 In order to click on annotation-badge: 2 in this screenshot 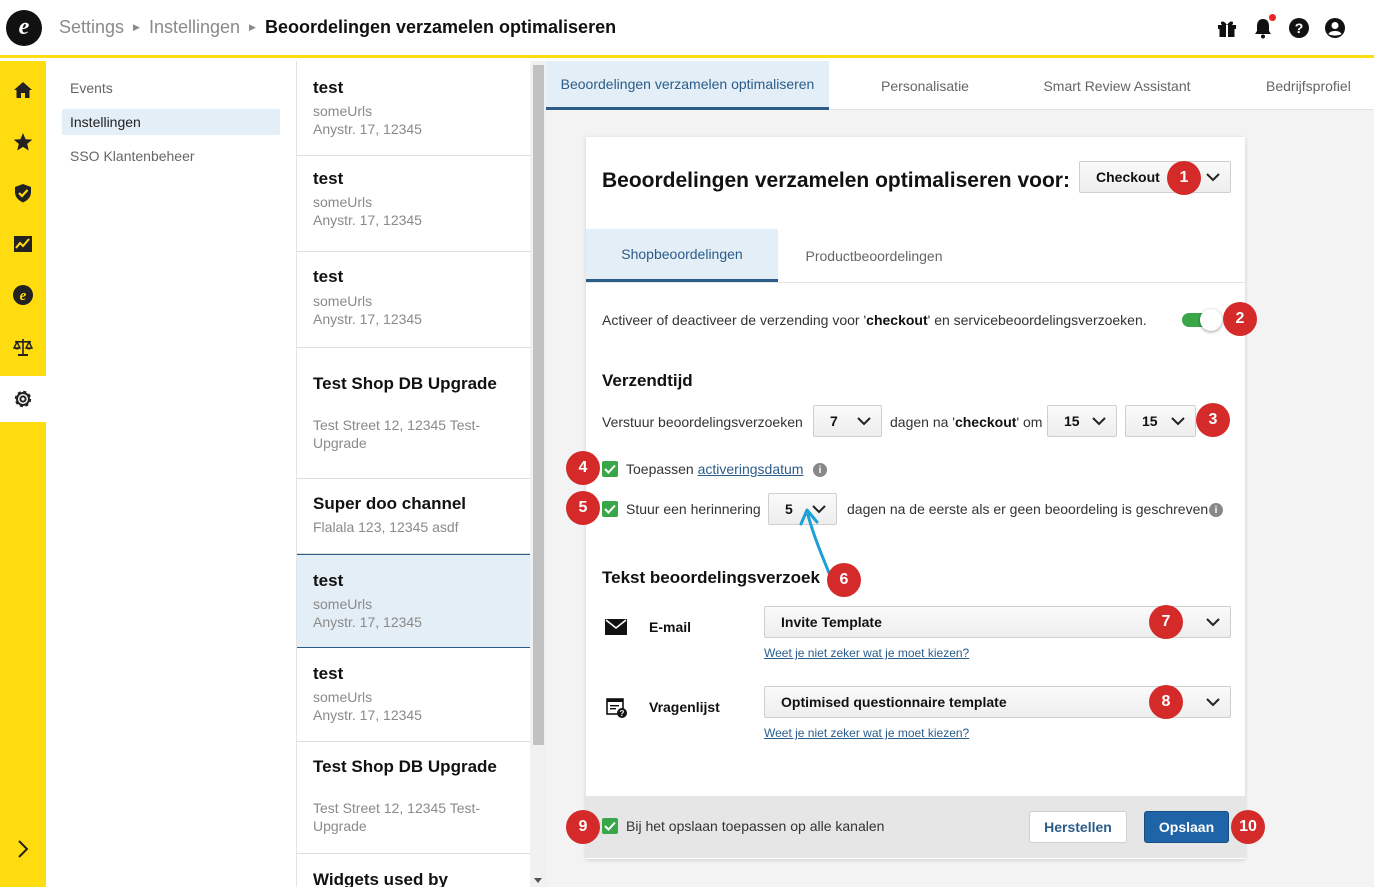, I will do `click(1240, 319)`.